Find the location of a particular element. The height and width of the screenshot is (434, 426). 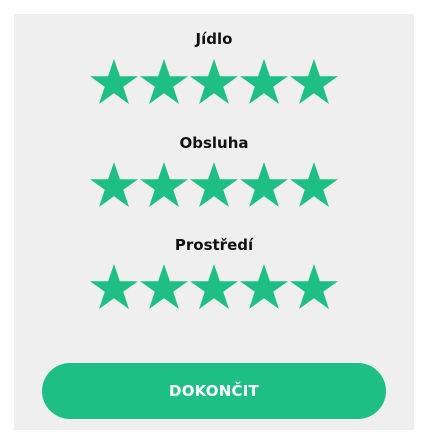

rating-title-food: Jídlo is located at coordinates (214, 39).